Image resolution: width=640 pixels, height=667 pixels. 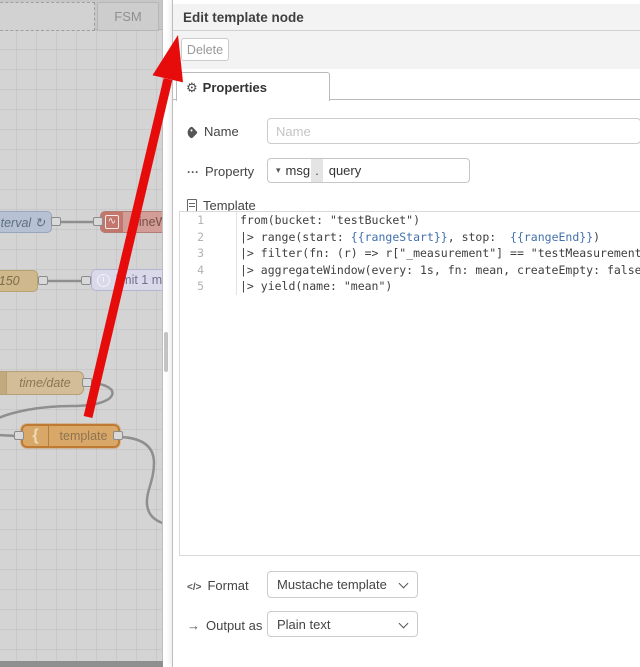 What do you see at coordinates (45, 383) in the screenshot?
I see `node-time-date-label: time/date` at bounding box center [45, 383].